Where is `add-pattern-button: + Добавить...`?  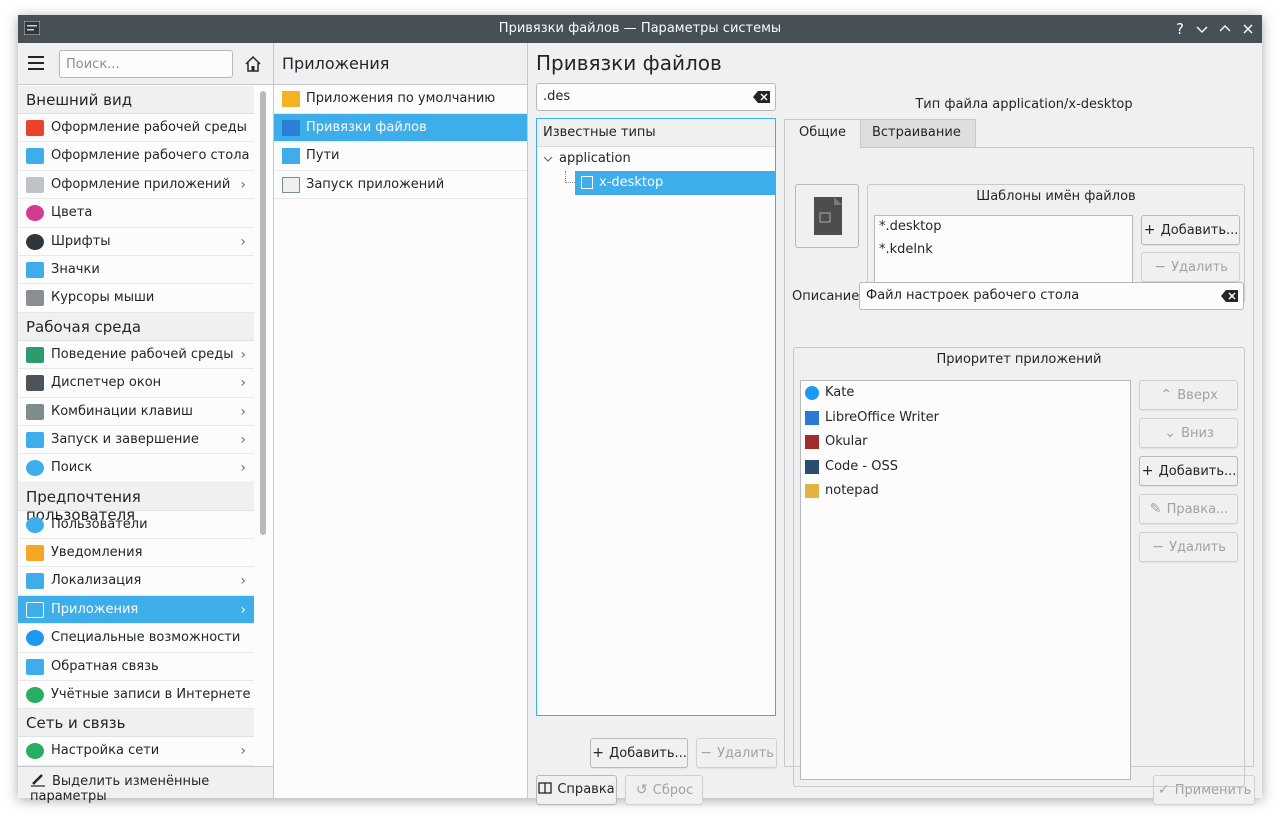
add-pattern-button: + Добавить... is located at coordinates (1190, 230).